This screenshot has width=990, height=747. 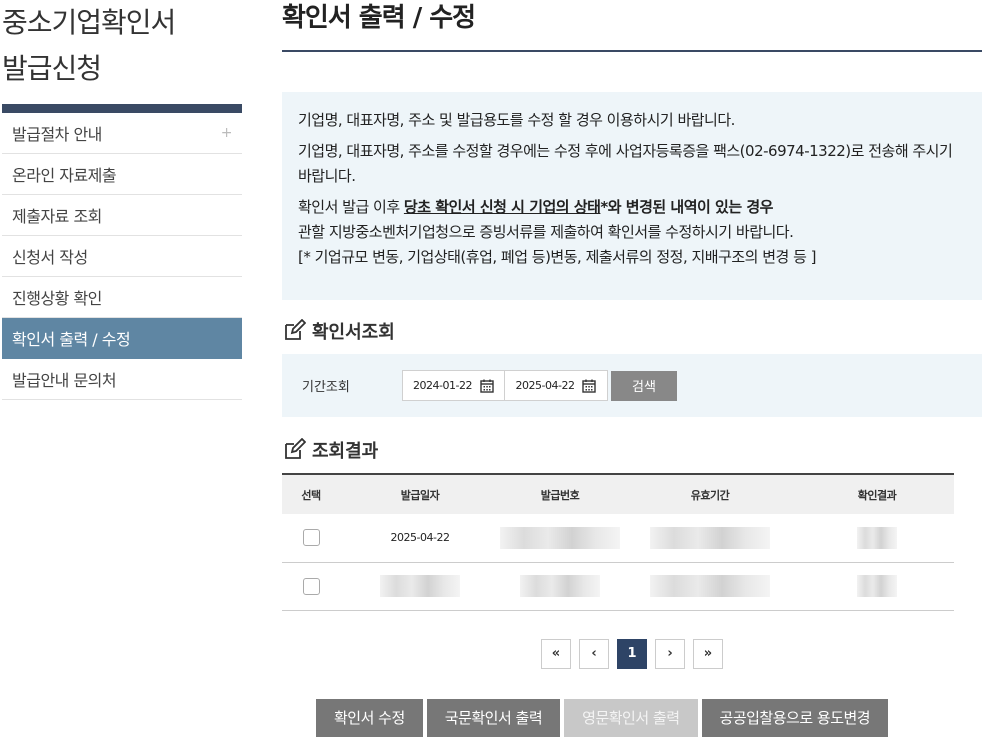 I want to click on sidebar-item-certificate-print: 확인서 출력 / 수정, so click(x=122, y=338).